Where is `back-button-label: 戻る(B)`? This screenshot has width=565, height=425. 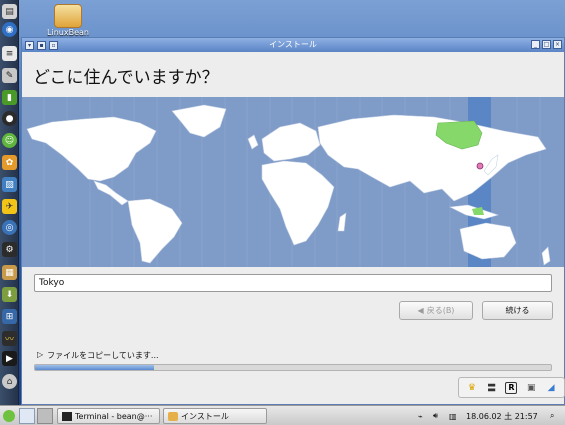
back-button-label: 戻る(B) is located at coordinates (440, 310).